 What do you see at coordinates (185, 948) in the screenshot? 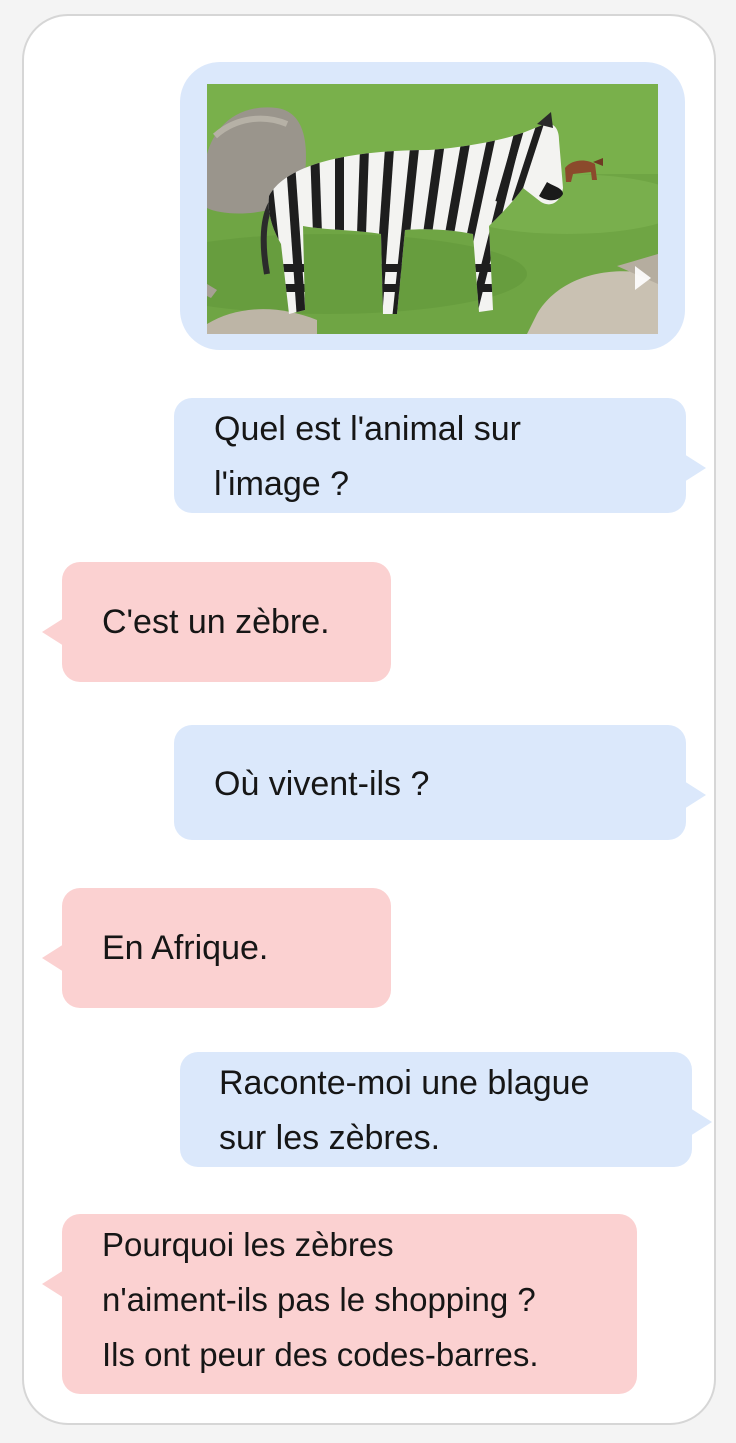
I see `message-text: En Afrique.` at bounding box center [185, 948].